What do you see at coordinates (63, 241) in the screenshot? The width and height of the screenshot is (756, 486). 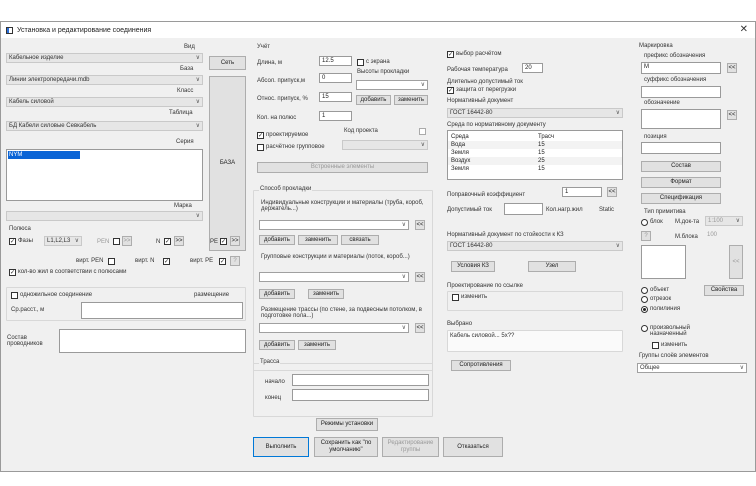 I see `phases-select: L1,L2,L3` at bounding box center [63, 241].